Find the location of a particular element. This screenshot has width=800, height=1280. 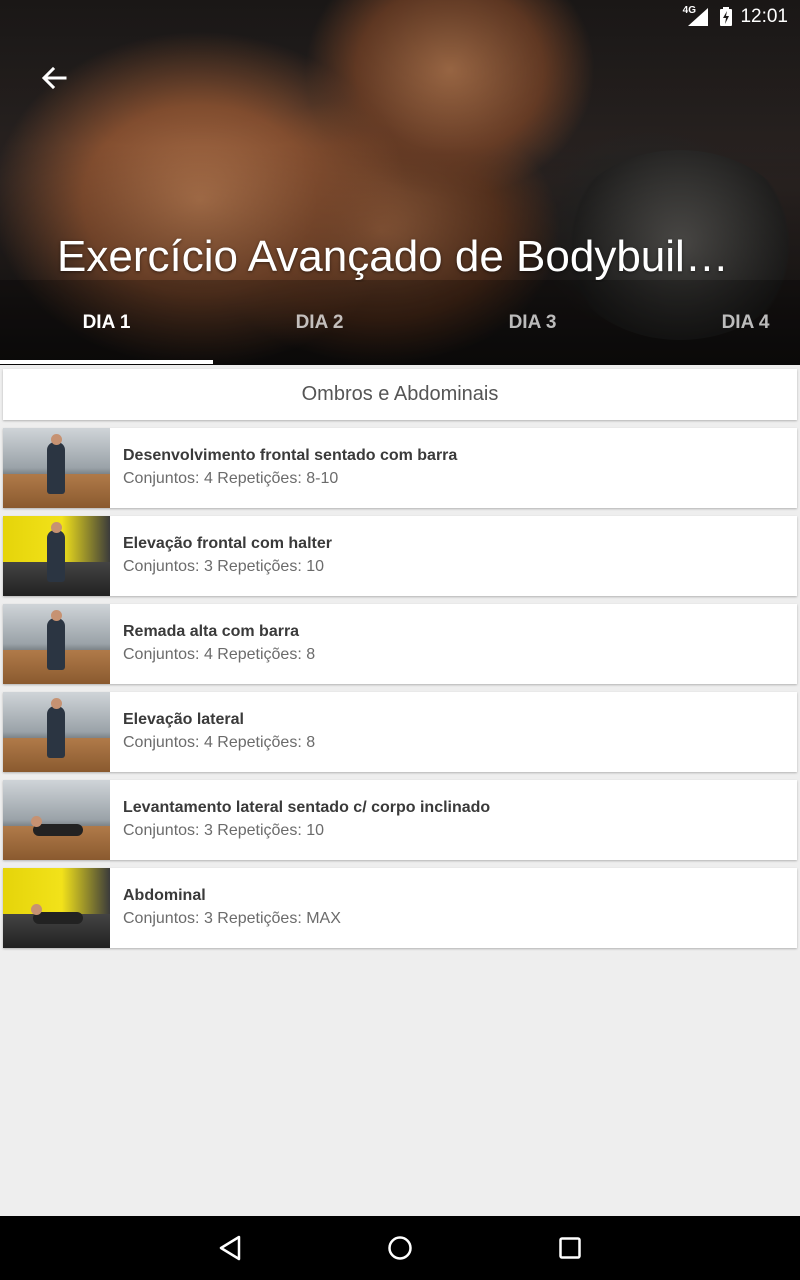

triangle-back-icon is located at coordinates (230, 1248).